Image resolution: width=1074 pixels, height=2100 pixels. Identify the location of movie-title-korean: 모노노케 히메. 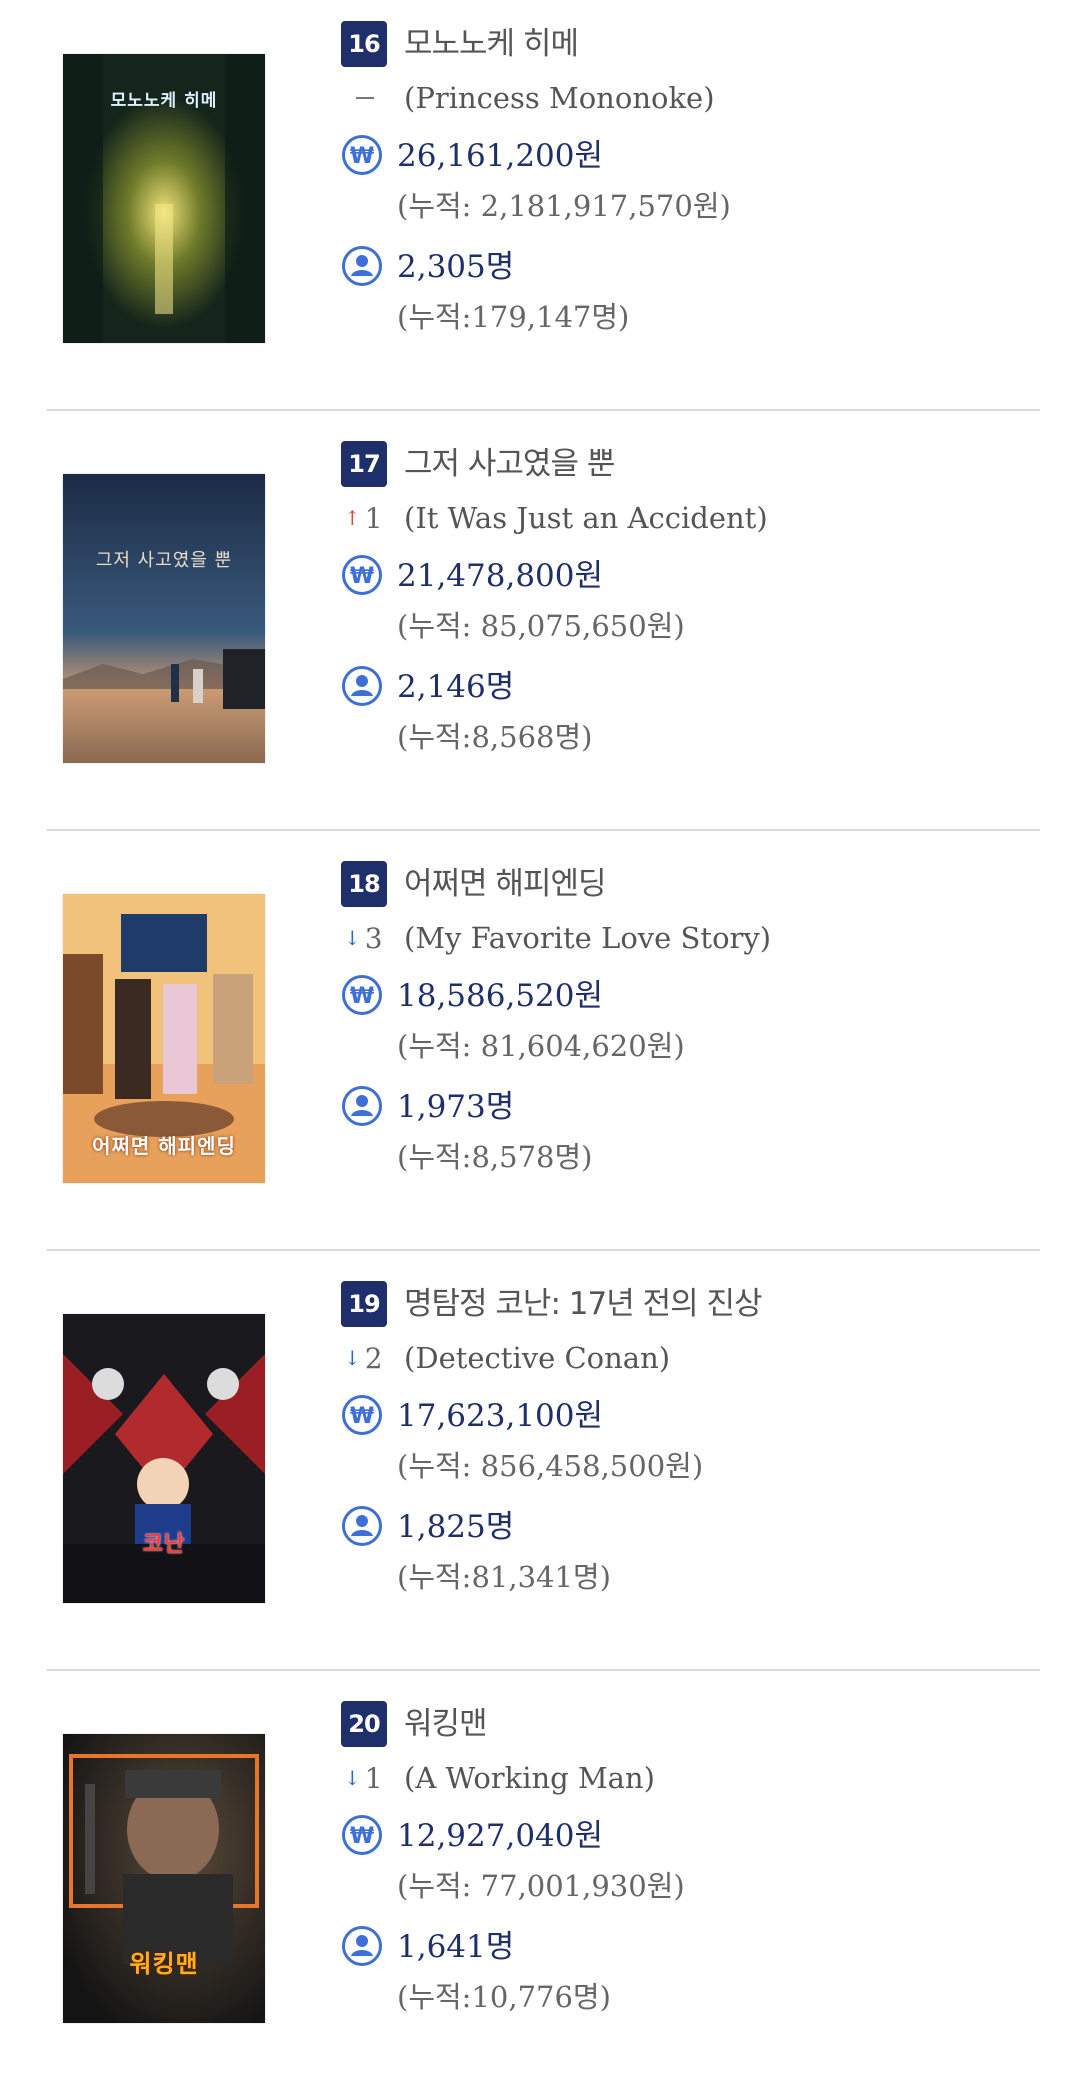
(491, 44).